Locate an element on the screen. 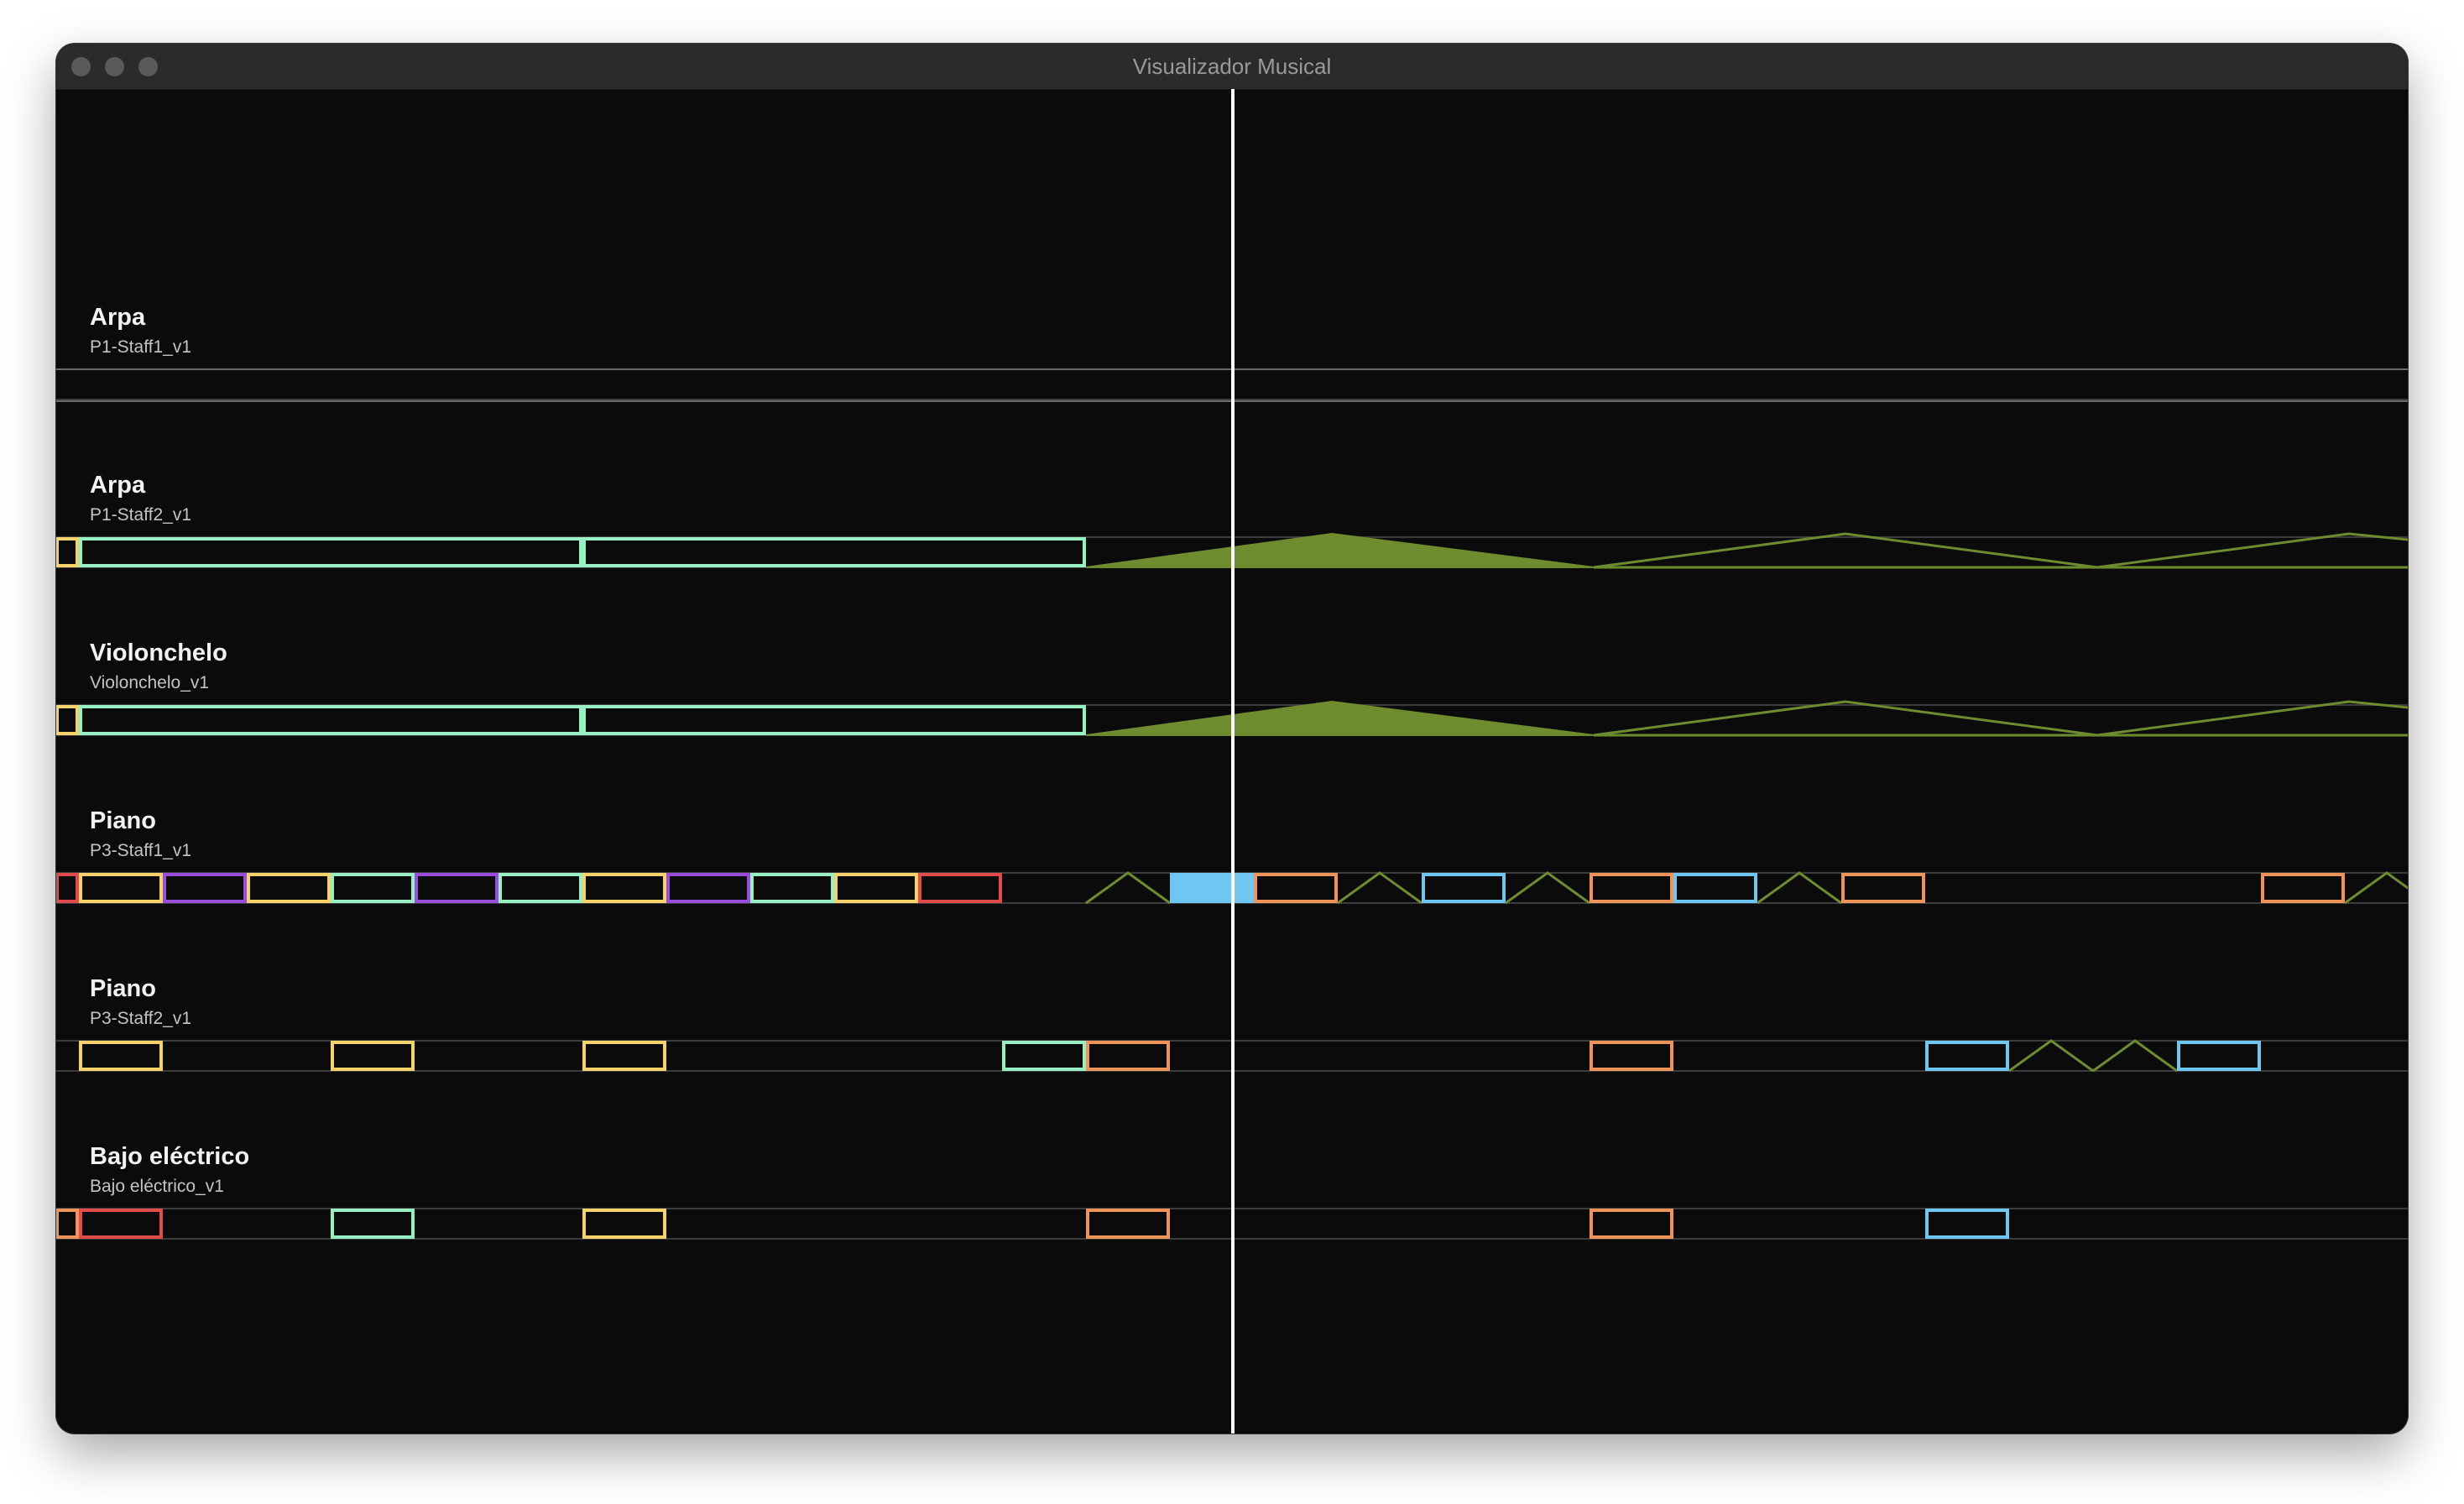 The height and width of the screenshot is (1504, 2464). track-staff-arpa-staff2: P1-Staff2_v1 is located at coordinates (141, 515).